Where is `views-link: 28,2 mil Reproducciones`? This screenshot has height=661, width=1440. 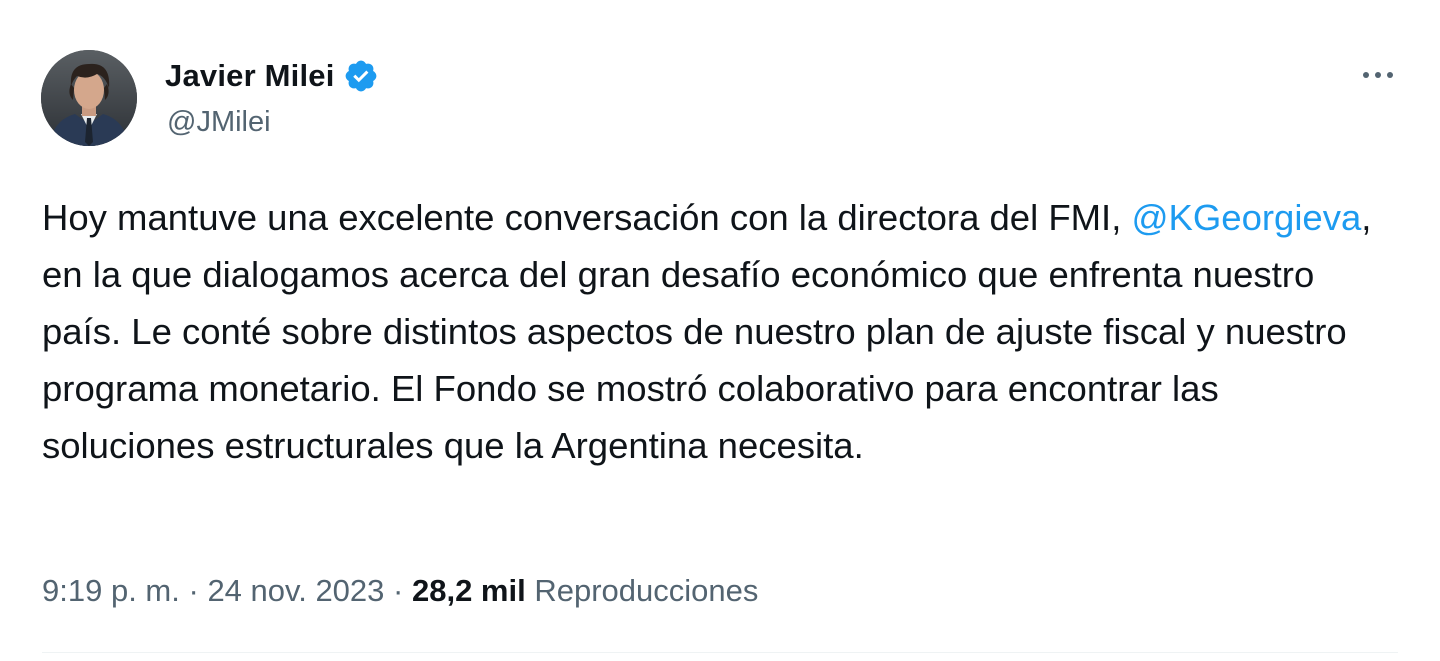
views-link: 28,2 mil Reproducciones is located at coordinates (585, 590).